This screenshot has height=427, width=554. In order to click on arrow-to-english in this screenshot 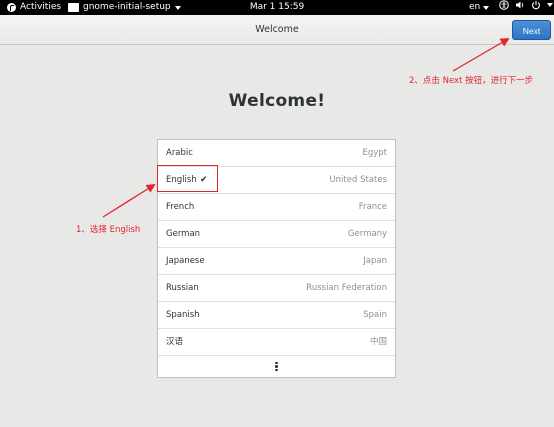, I will do `click(129, 200)`.